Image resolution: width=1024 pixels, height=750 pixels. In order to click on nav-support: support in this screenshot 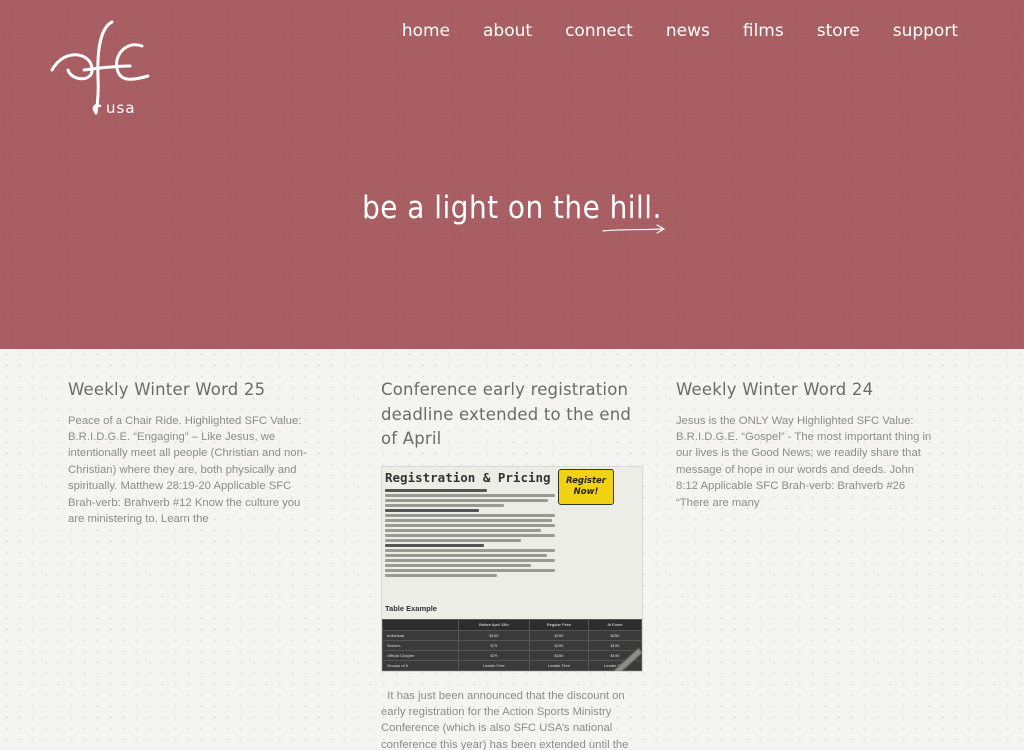, I will do `click(925, 31)`.